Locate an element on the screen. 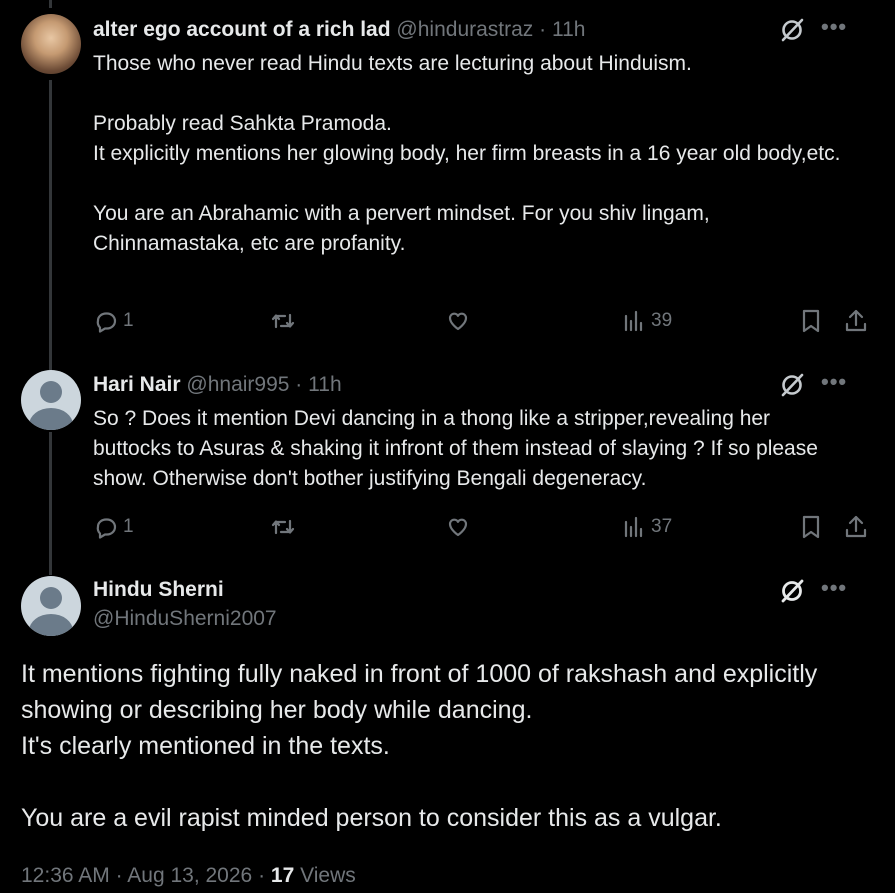 Image resolution: width=895 pixels, height=893 pixels. views-button: 39 is located at coordinates (646, 321).